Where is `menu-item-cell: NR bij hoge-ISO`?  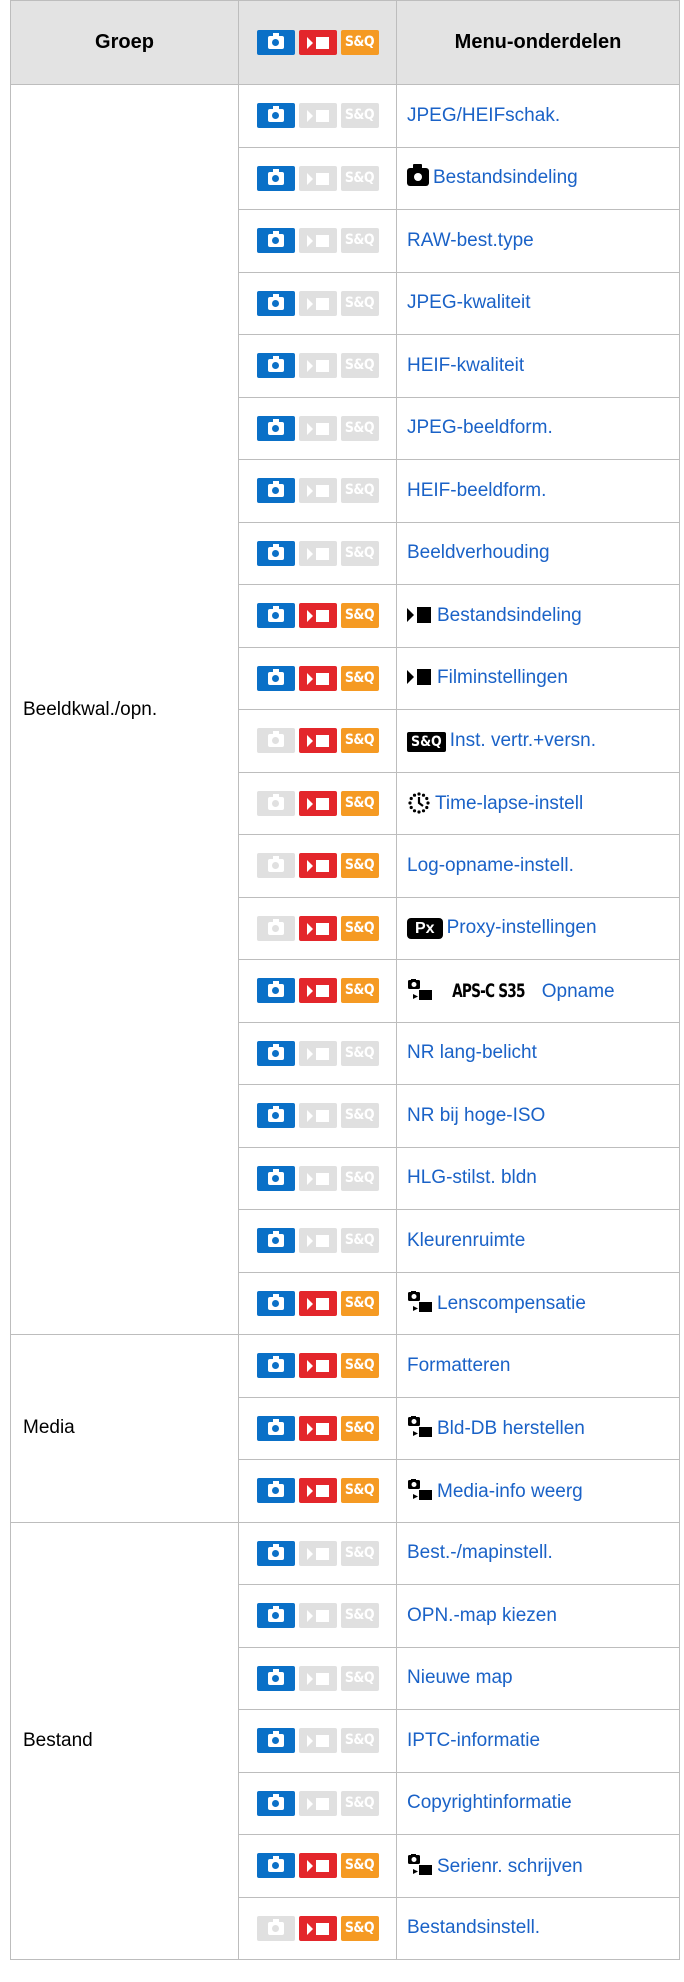
menu-item-cell: NR bij hoge-ISO is located at coordinates (538, 1116).